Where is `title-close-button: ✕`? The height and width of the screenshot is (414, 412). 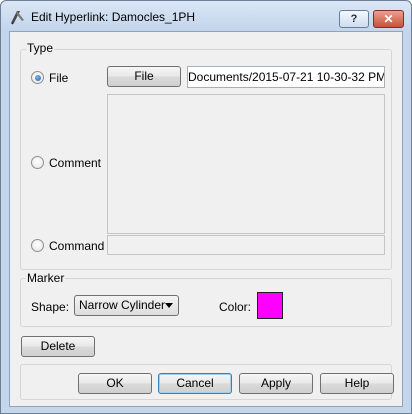
title-close-button: ✕ is located at coordinates (388, 19).